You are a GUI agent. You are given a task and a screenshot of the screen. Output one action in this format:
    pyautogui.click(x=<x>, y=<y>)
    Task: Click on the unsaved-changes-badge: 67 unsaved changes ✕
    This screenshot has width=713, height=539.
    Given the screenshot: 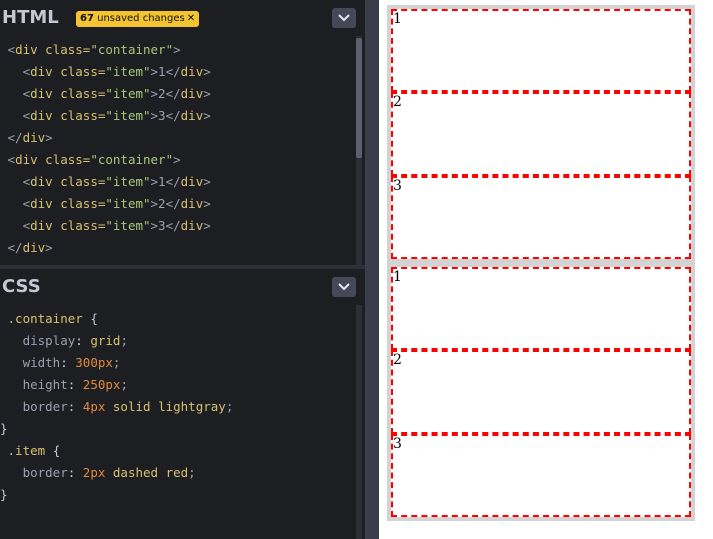 What is the action you would take?
    pyautogui.click(x=138, y=19)
    